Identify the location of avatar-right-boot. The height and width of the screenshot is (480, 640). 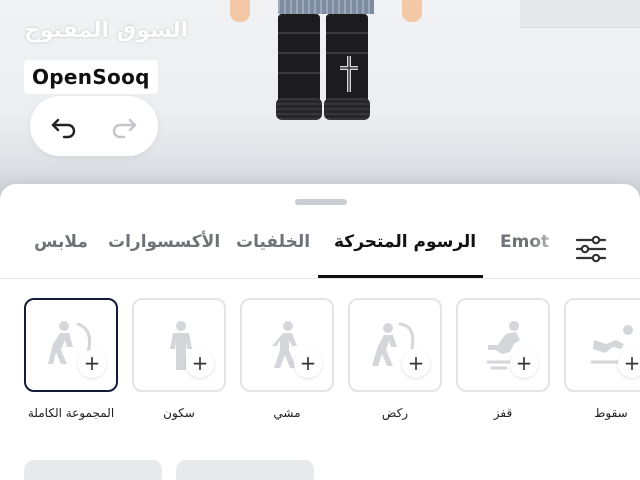
(347, 67).